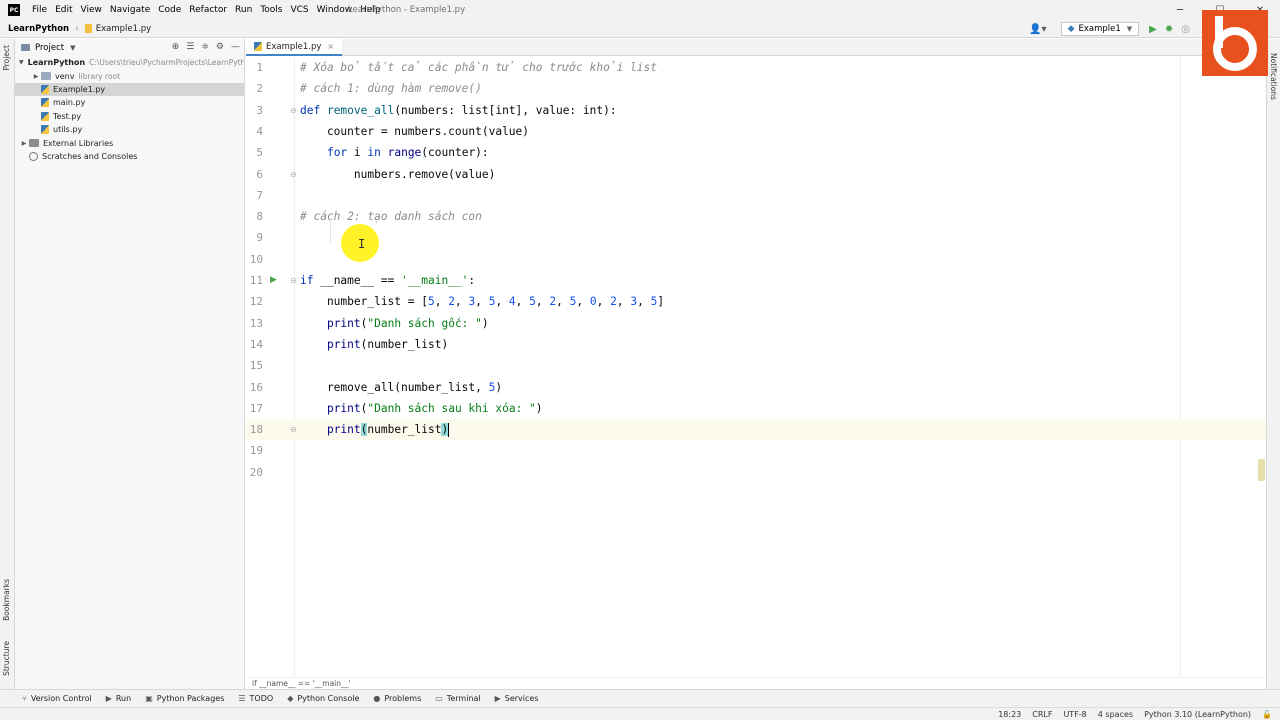 The width and height of the screenshot is (1280, 720). Describe the element at coordinates (756, 472) in the screenshot. I see `code-line: 20` at that location.